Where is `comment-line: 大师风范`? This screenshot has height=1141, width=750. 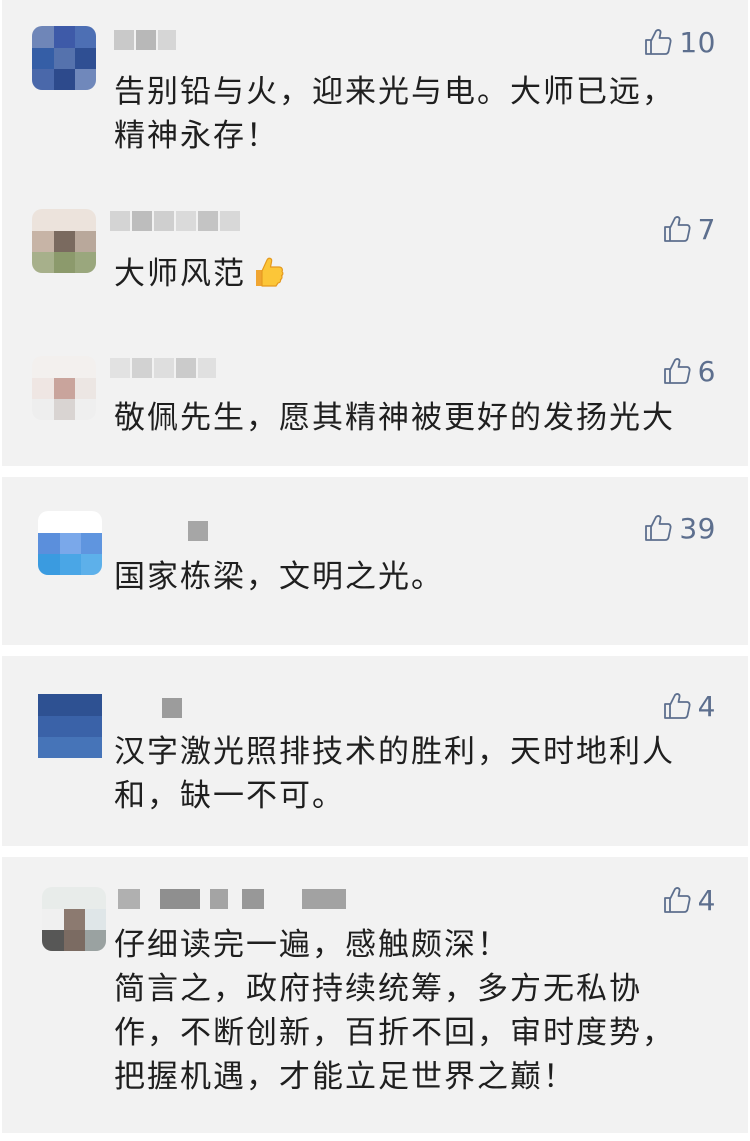
comment-line: 大师风范 is located at coordinates (180, 274).